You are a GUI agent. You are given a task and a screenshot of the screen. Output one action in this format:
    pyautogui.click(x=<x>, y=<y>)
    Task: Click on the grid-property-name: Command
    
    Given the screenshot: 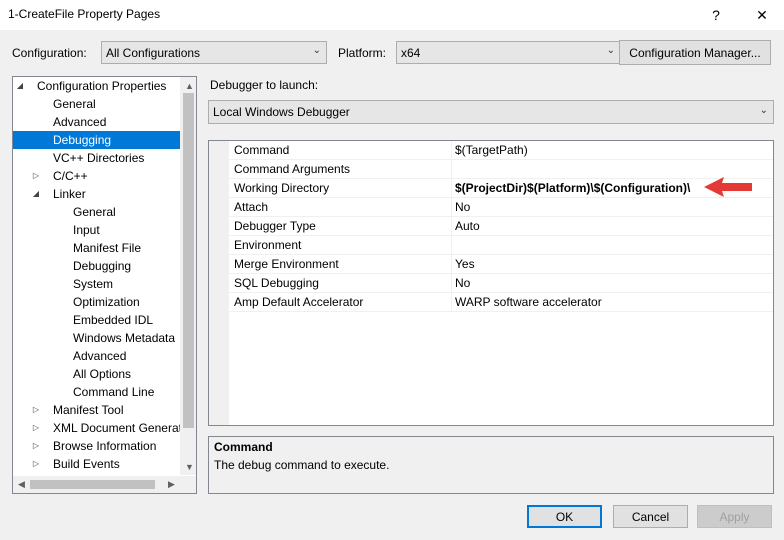 What is the action you would take?
    pyautogui.click(x=262, y=150)
    